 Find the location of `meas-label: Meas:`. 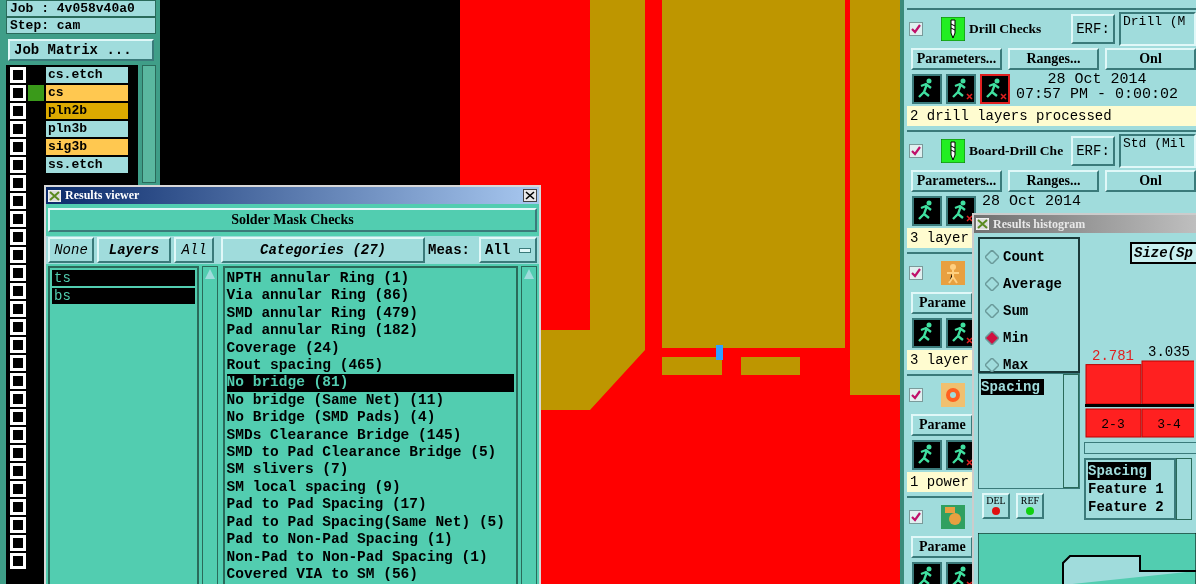

meas-label: Meas: is located at coordinates (449, 250).